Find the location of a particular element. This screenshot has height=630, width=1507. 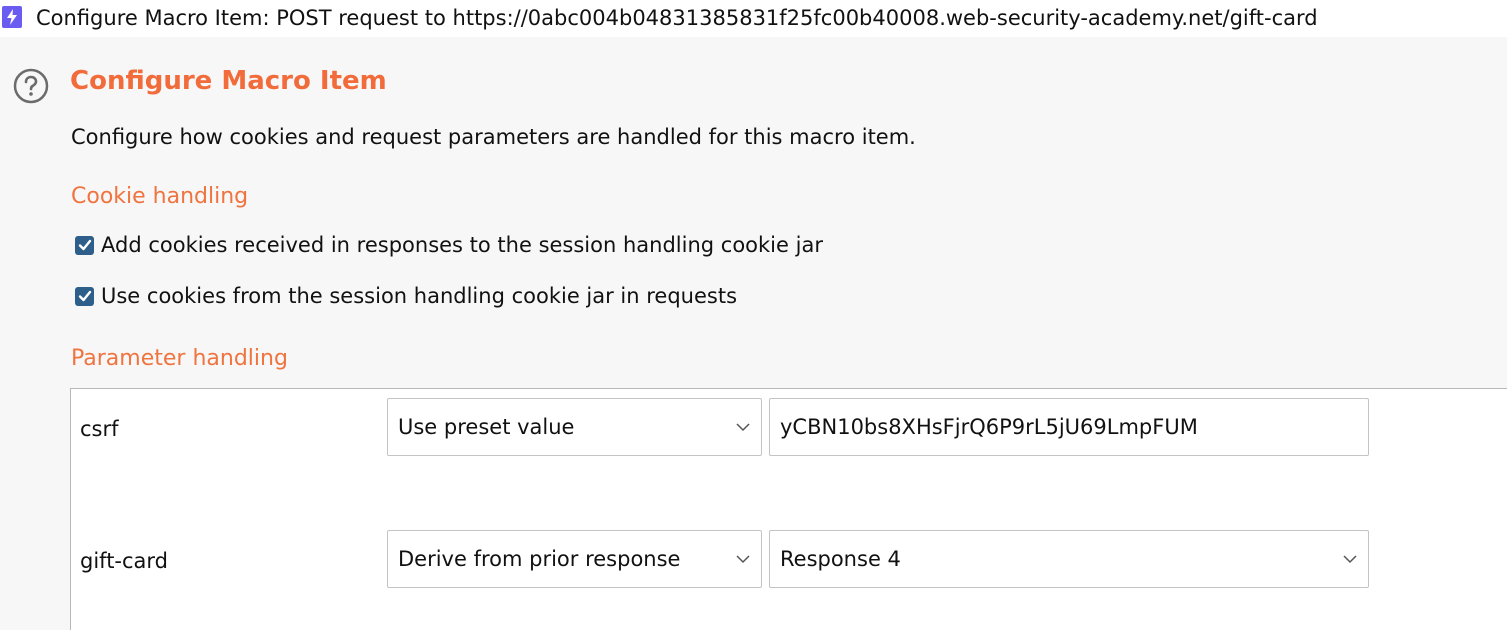

param-name-gift-card: gift-card is located at coordinates (124, 561).